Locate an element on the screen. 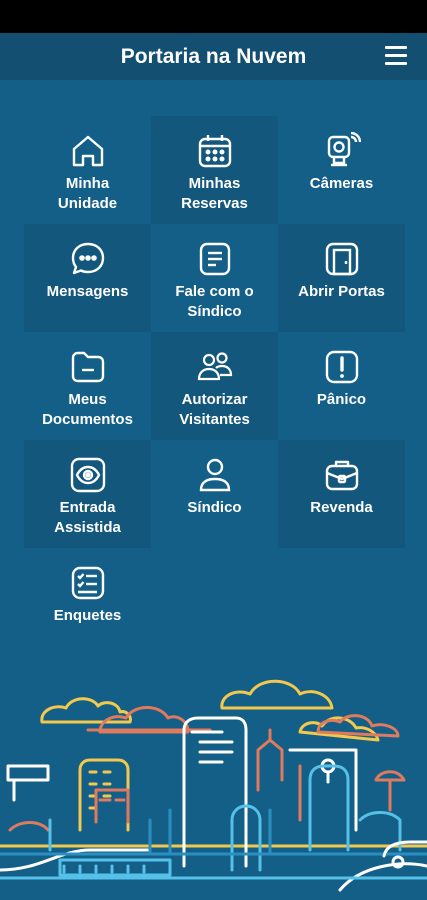  menu-item-label: Minhas Reservas is located at coordinates (214, 193).